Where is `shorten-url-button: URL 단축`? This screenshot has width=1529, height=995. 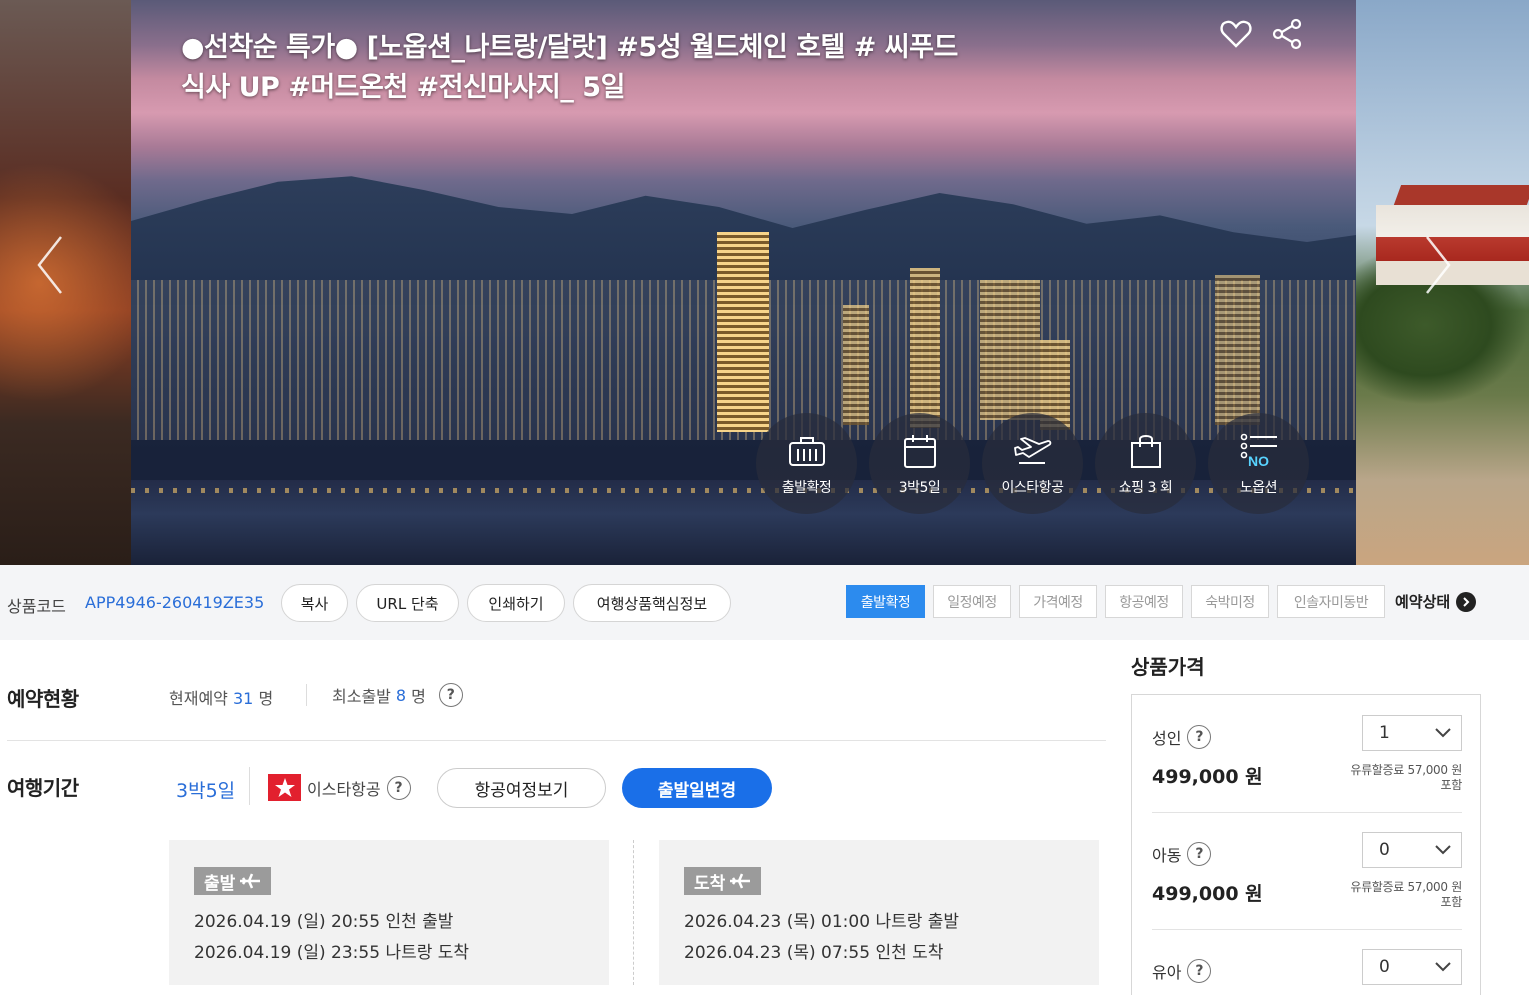 shorten-url-button: URL 단축 is located at coordinates (407, 603).